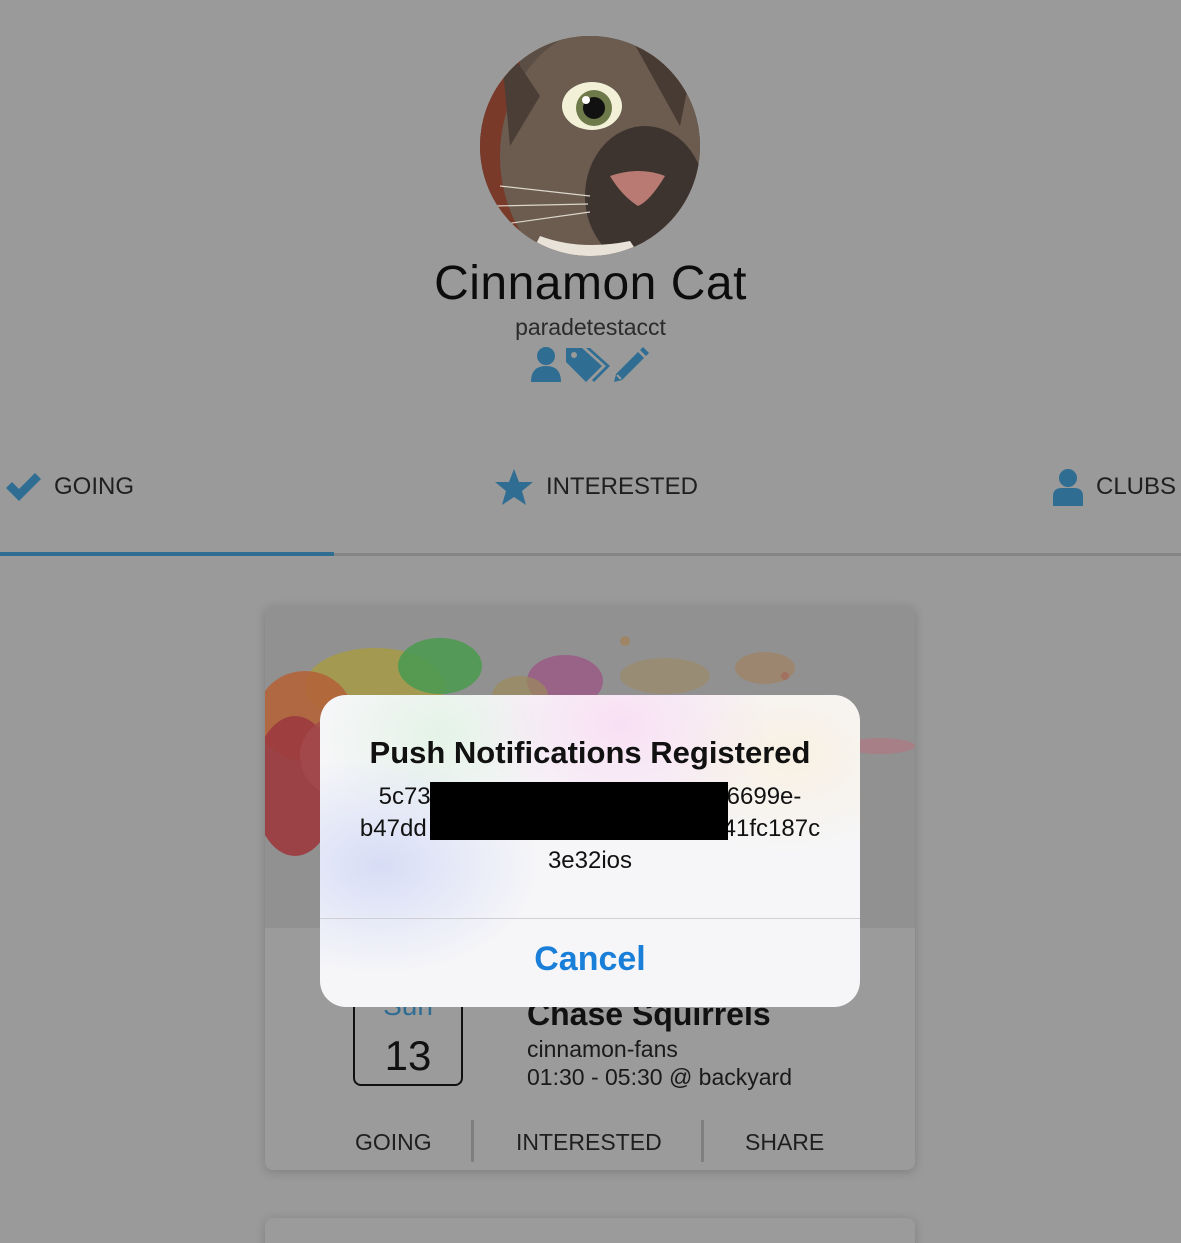  Describe the element at coordinates (660, 1077) in the screenshot. I see `event-time: 01:30 - 05:30 @ backyard` at that location.